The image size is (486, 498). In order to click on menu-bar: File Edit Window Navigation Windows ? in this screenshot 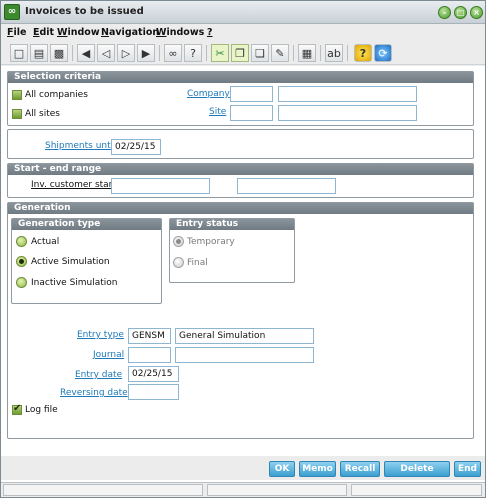, I will do `click(243, 32)`.